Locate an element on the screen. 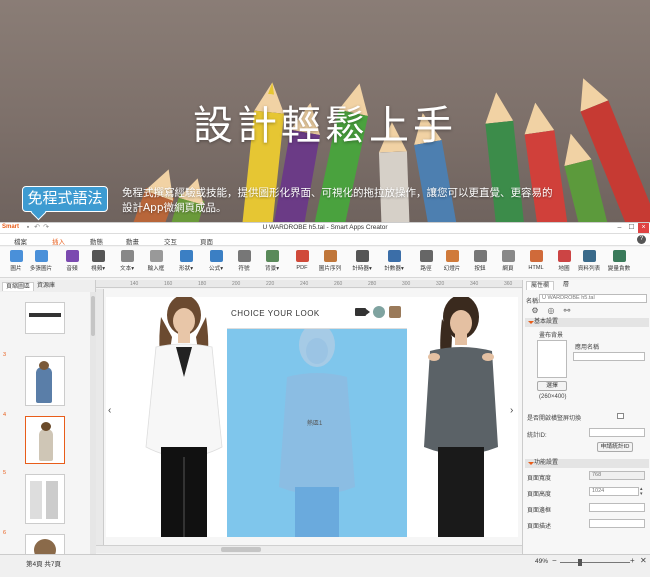  ribbon-counter-button: 計數器▾ is located at coordinates (394, 263).